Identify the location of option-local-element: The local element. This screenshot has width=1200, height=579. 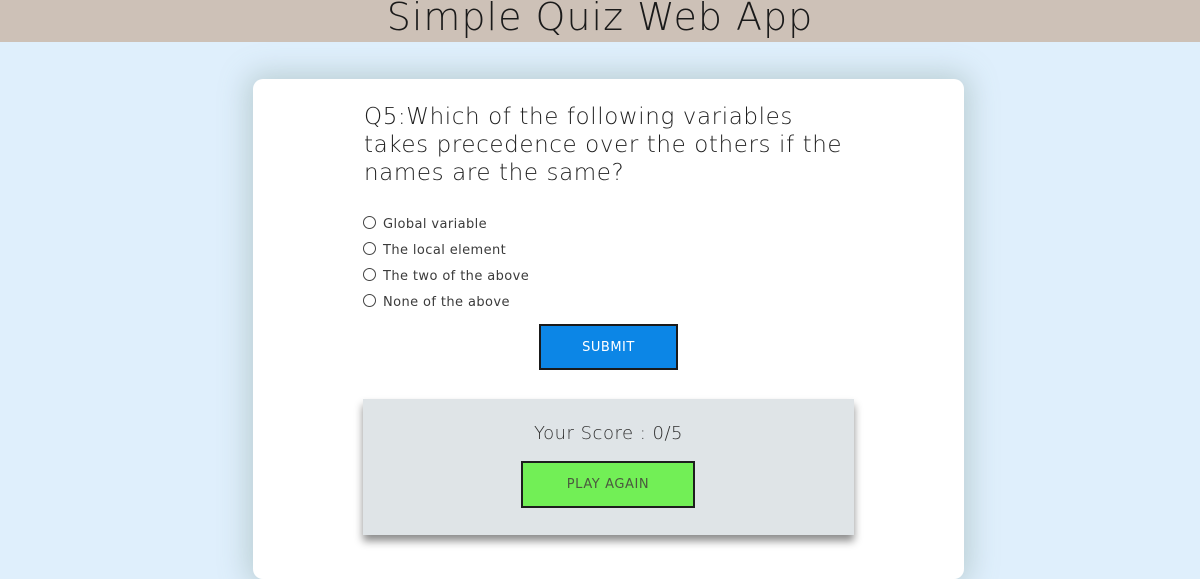
(446, 250).